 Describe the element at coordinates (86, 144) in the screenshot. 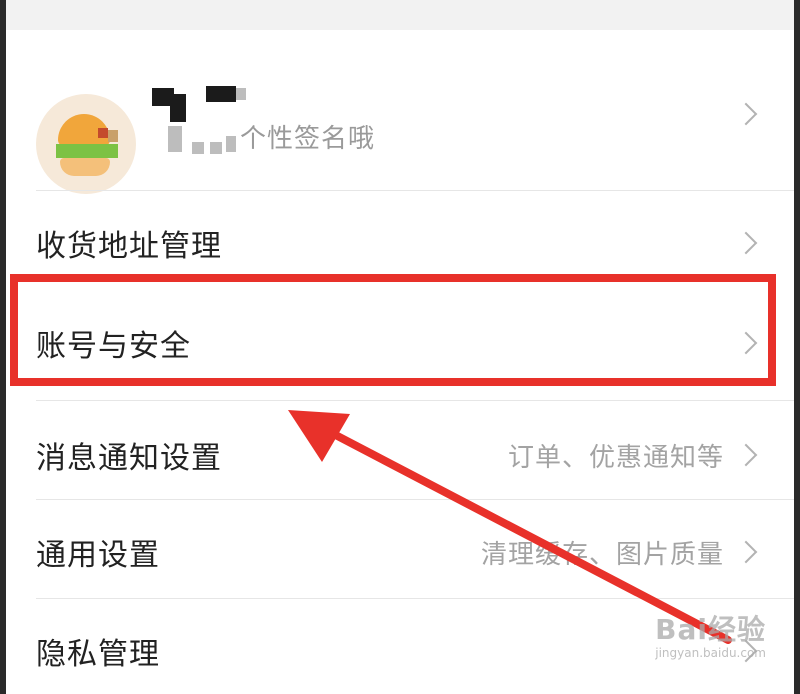

I see `avatar` at that location.